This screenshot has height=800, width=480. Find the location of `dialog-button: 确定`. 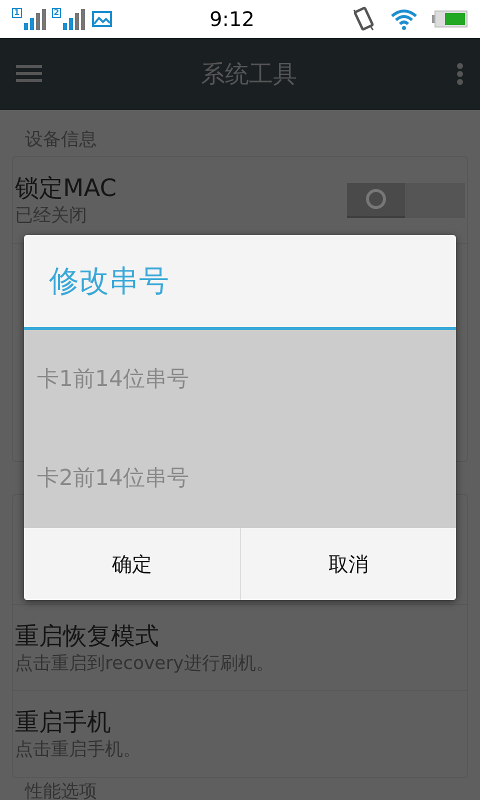

dialog-button: 确定 is located at coordinates (132, 564).